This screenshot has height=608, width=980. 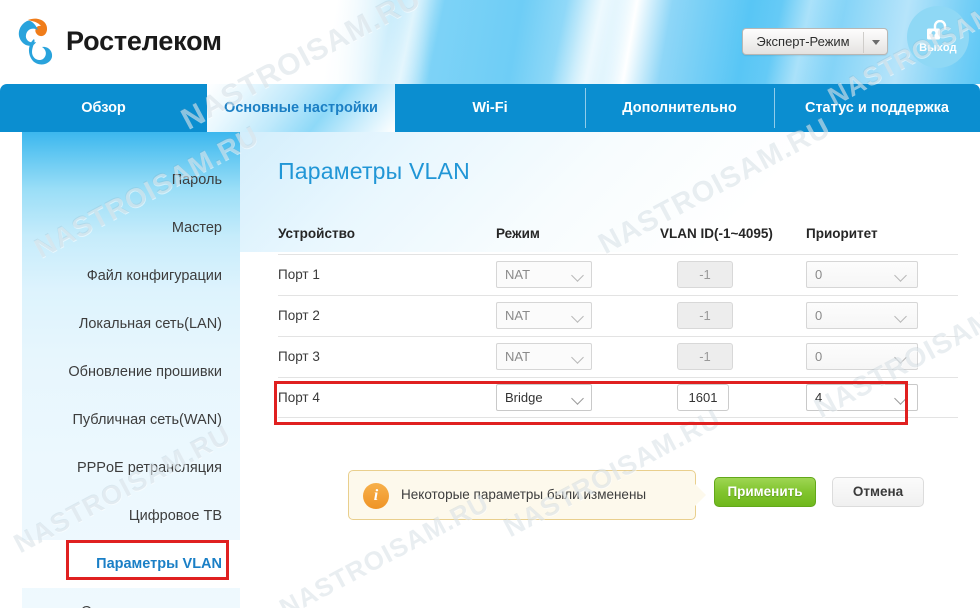 I want to click on vlan-id-input-port2: -1, so click(x=705, y=315).